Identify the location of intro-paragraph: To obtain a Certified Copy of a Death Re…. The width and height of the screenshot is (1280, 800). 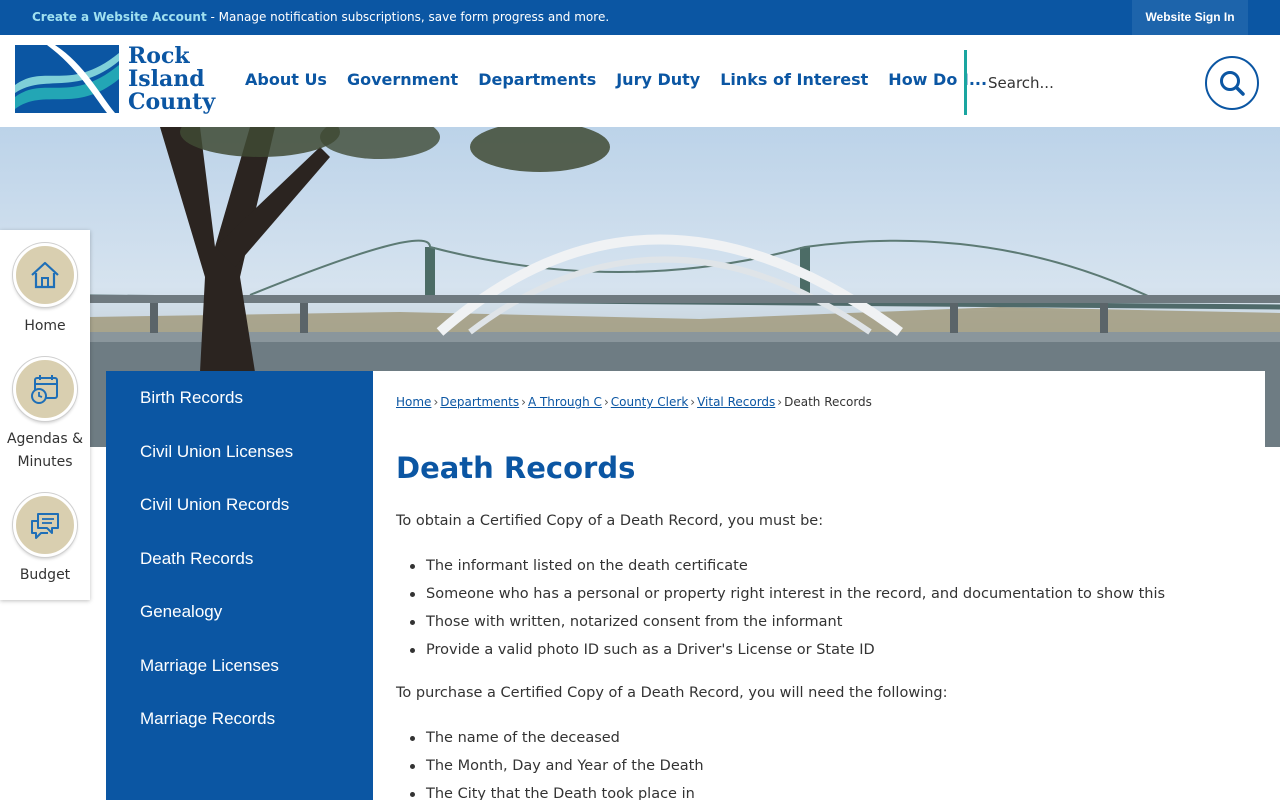
(610, 521).